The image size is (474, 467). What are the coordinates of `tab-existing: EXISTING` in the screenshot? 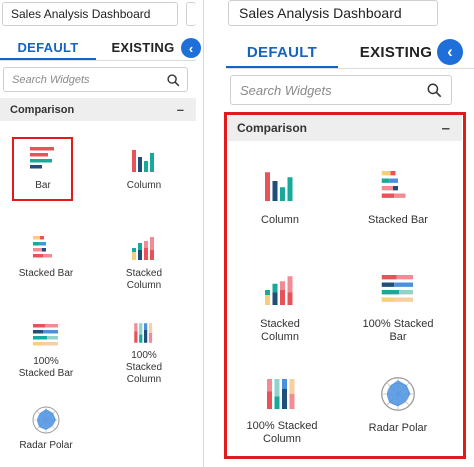 It's located at (143, 47).